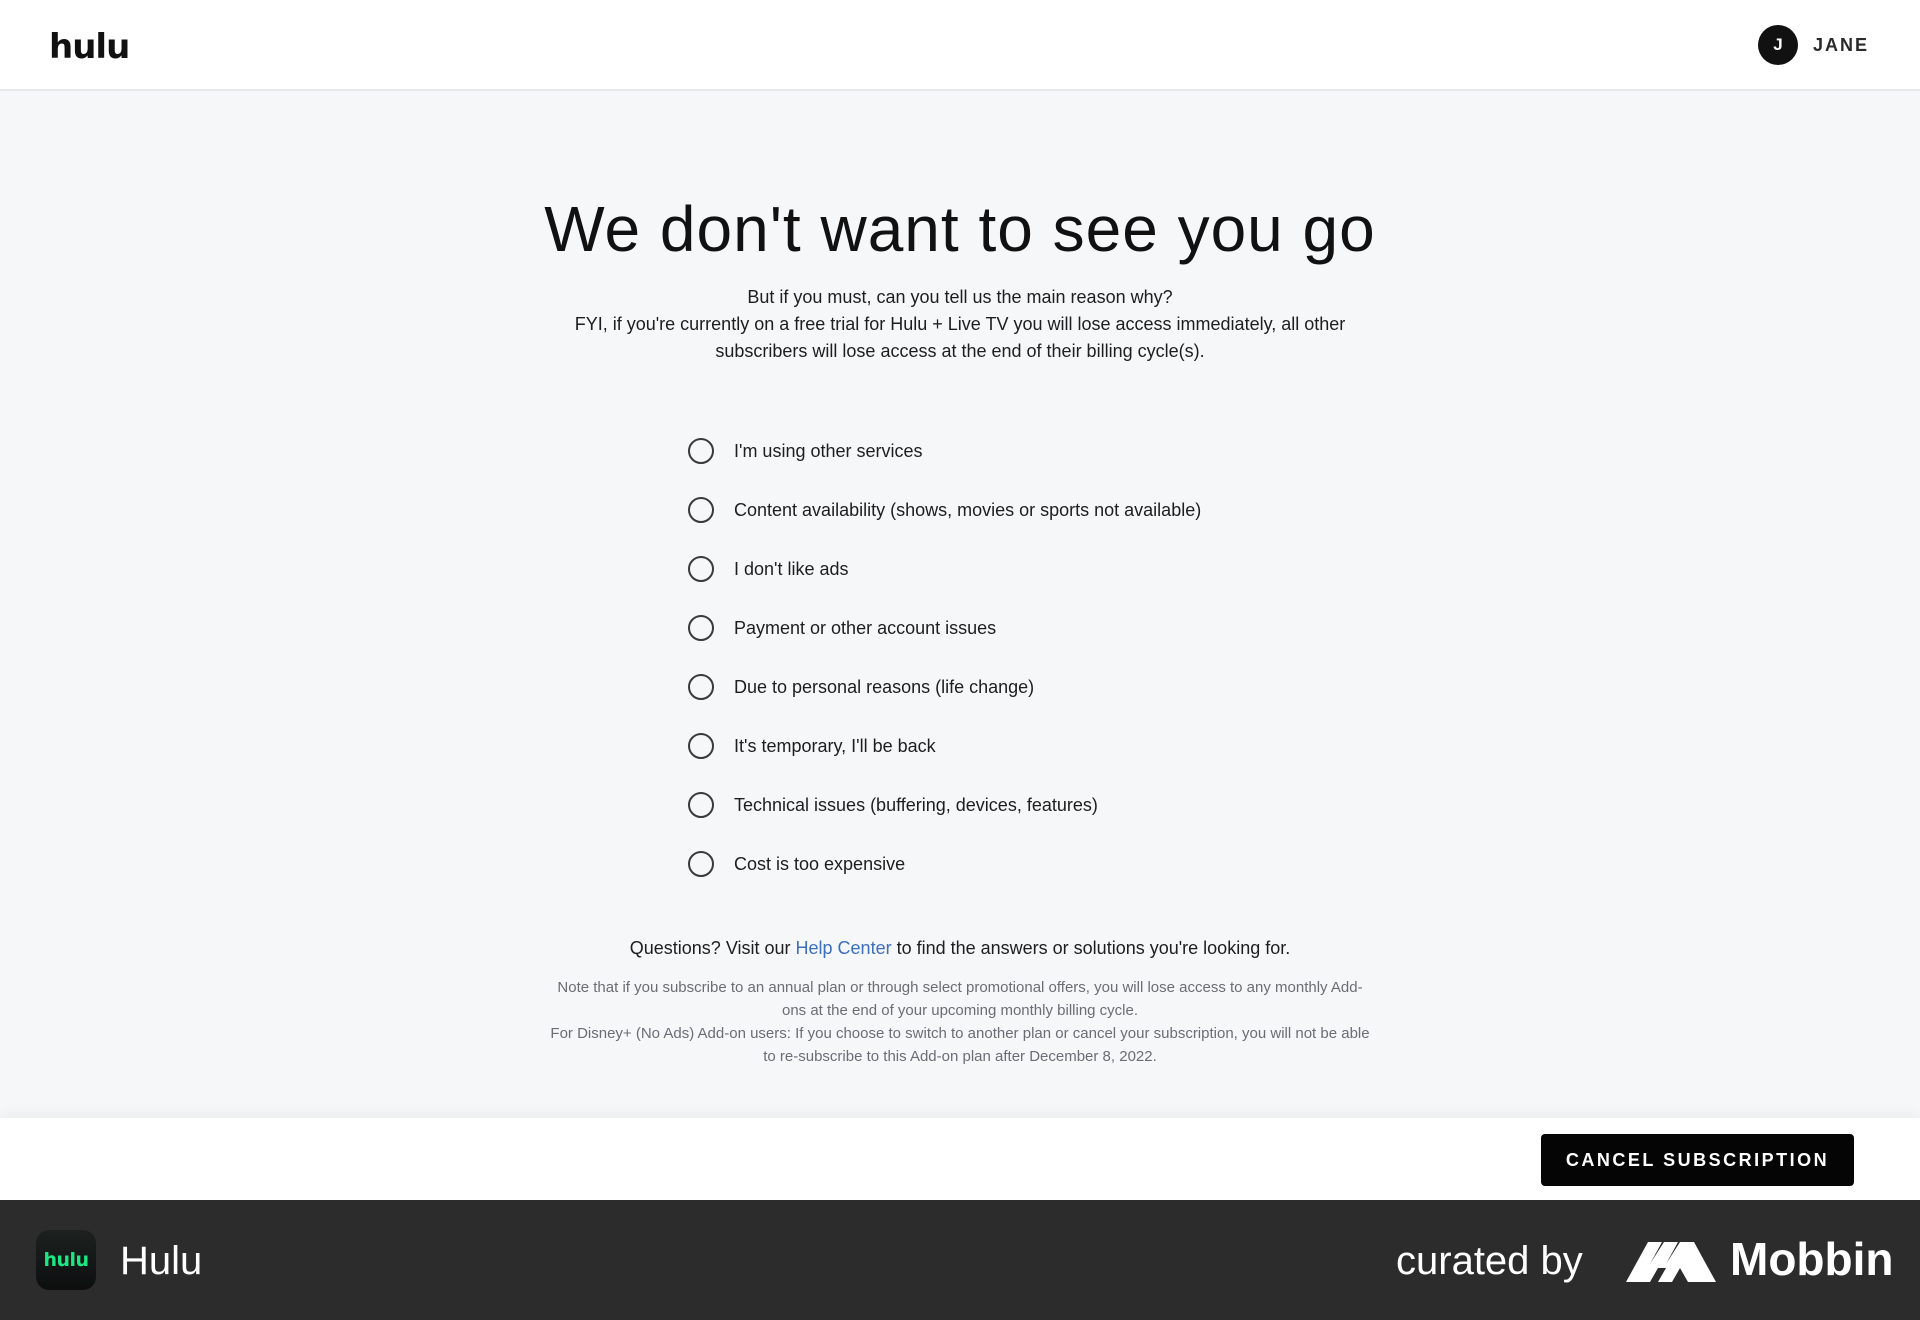  Describe the element at coordinates (960, 1260) in the screenshot. I see `curation-footer: hulu Hulu curated by Mobbin` at that location.